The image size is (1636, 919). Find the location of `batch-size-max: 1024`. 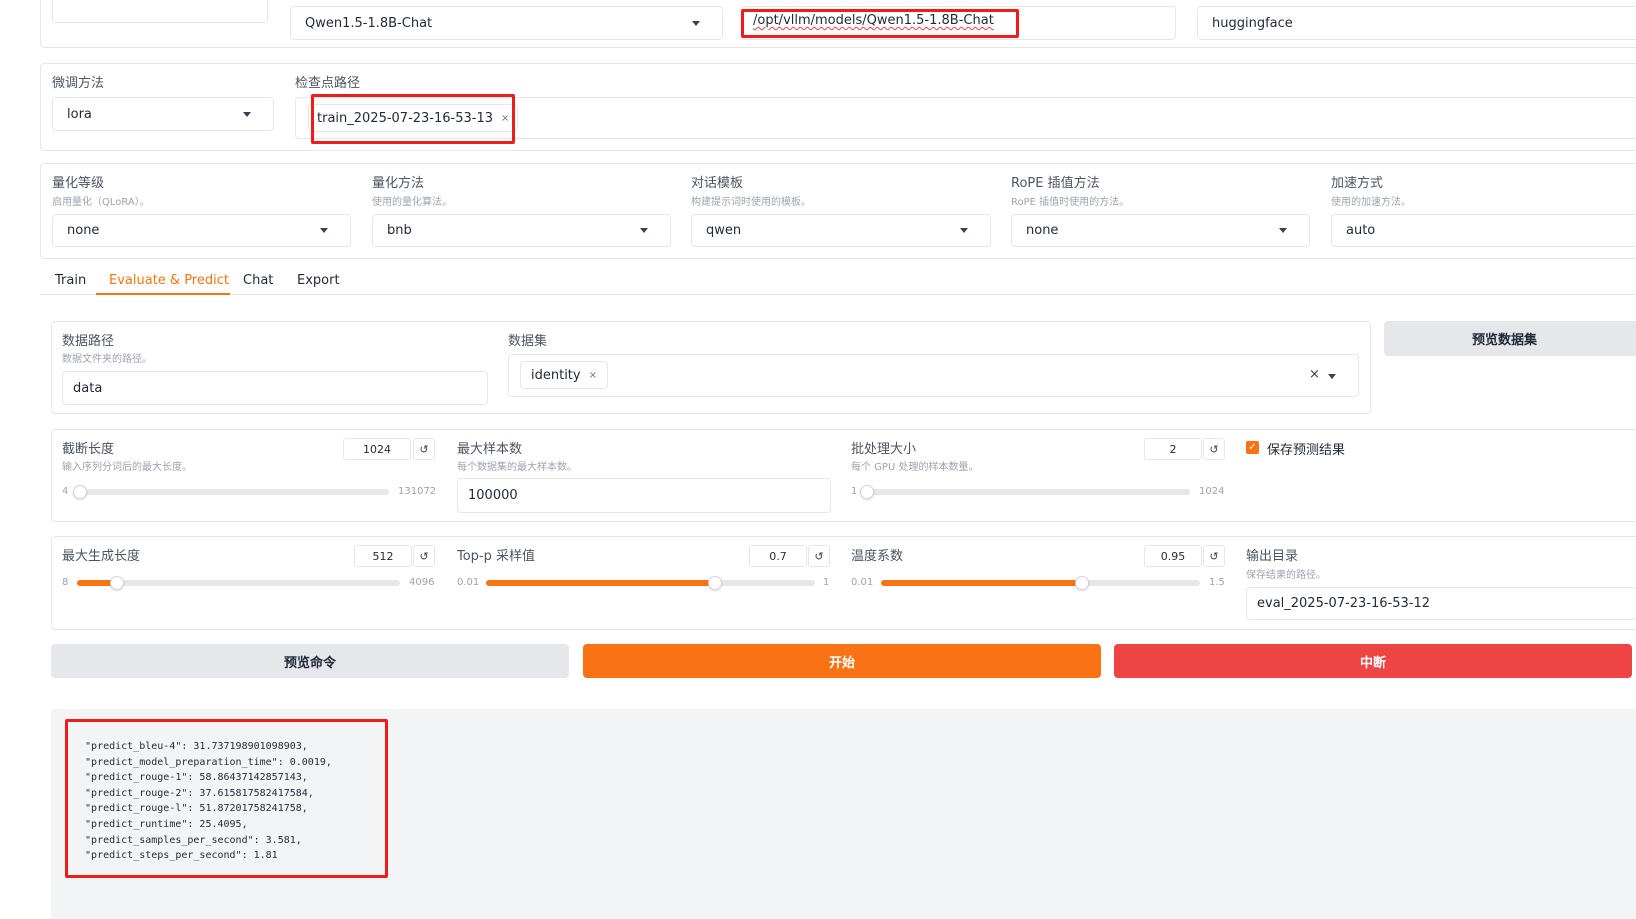

batch-size-max: 1024 is located at coordinates (1212, 491).